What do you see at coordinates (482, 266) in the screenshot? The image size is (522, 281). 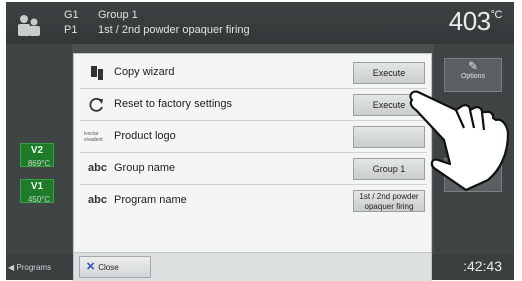 I see `clock-time: :42:43` at bounding box center [482, 266].